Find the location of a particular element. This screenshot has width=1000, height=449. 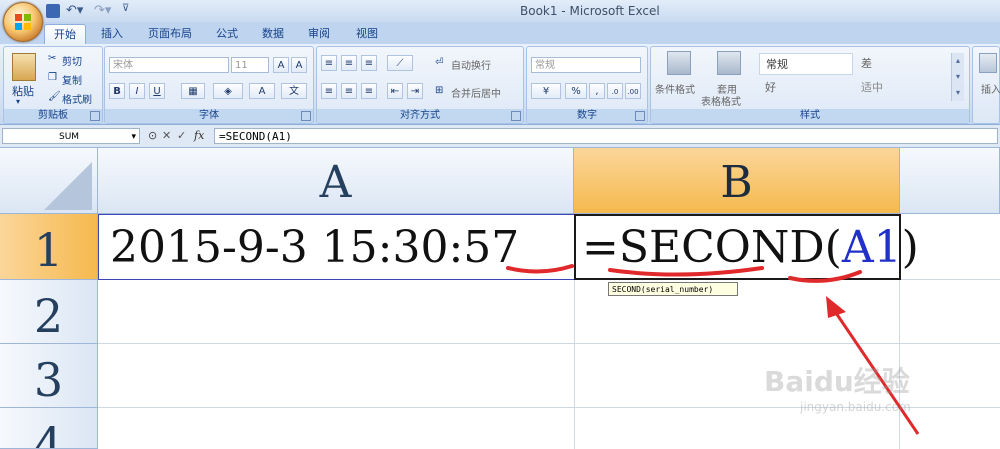

watermark-brand: Baidu经验 is located at coordinates (837, 381).